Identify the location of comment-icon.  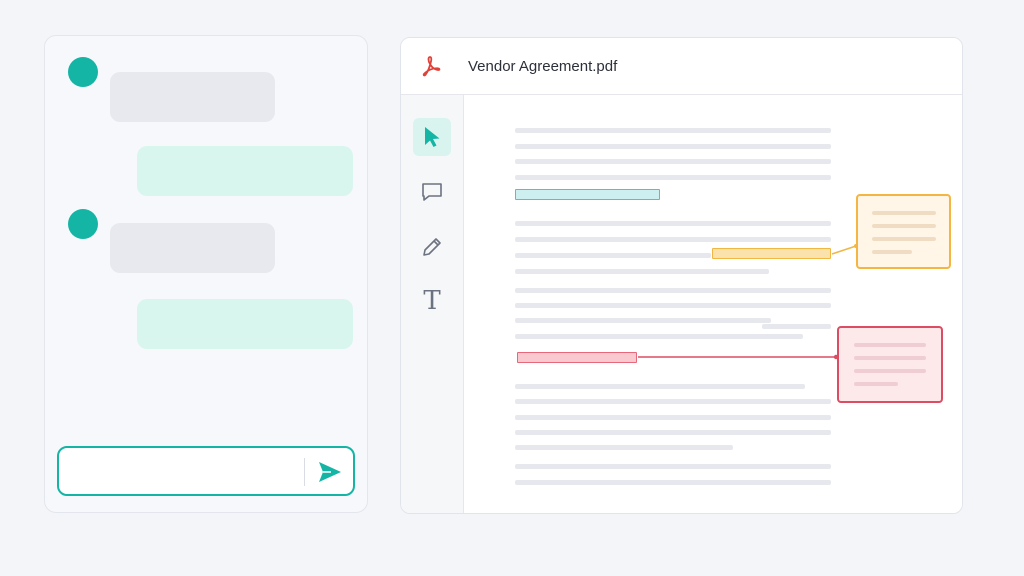
(432, 192).